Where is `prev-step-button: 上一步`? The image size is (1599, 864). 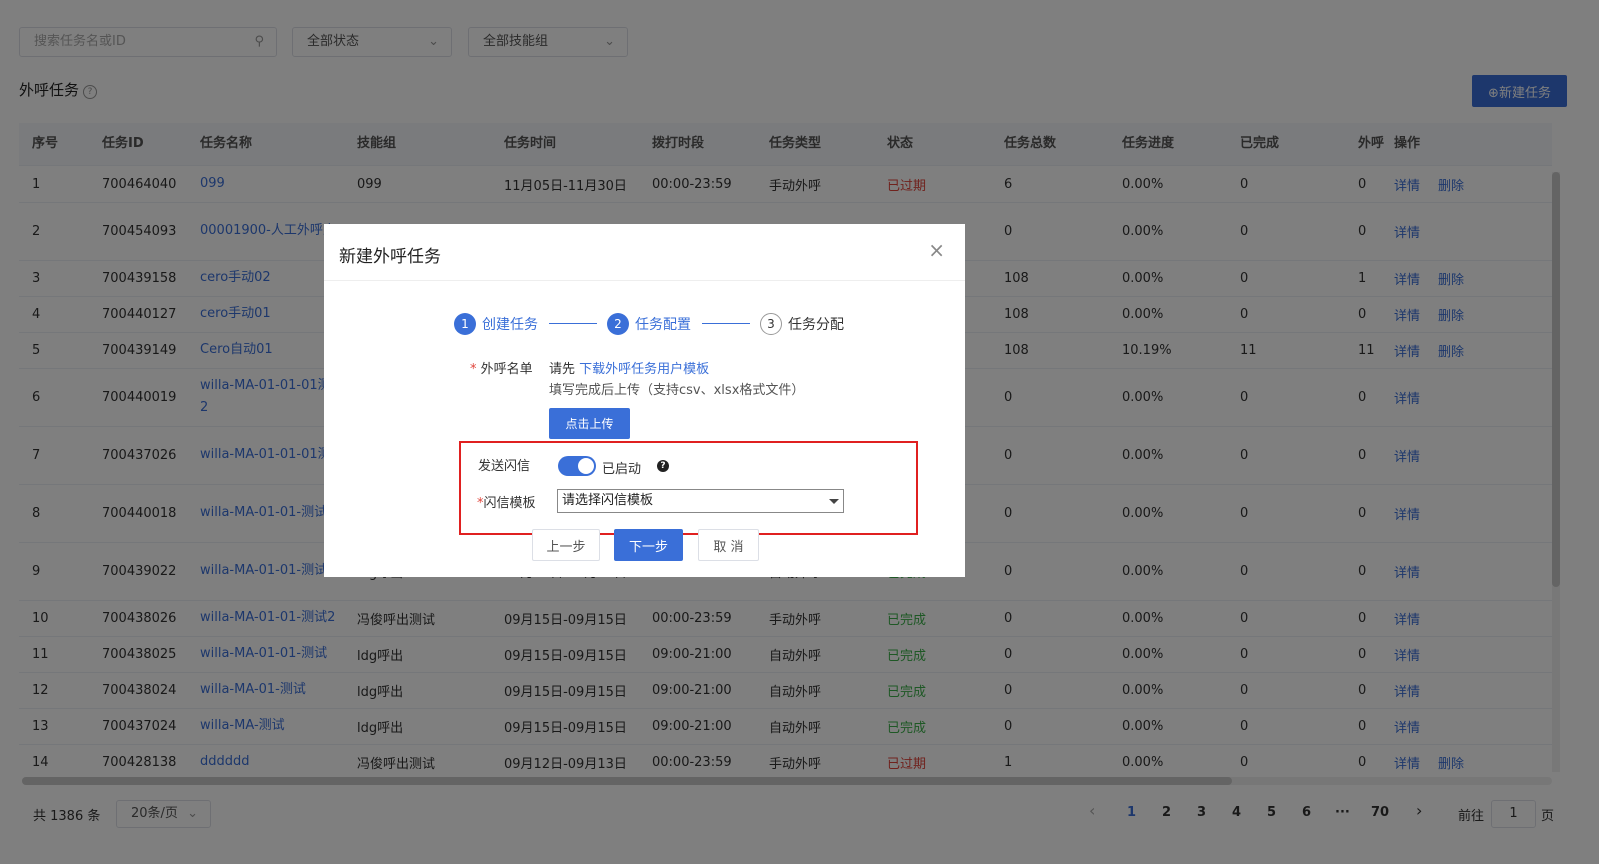
prev-step-button: 上一步 is located at coordinates (566, 545).